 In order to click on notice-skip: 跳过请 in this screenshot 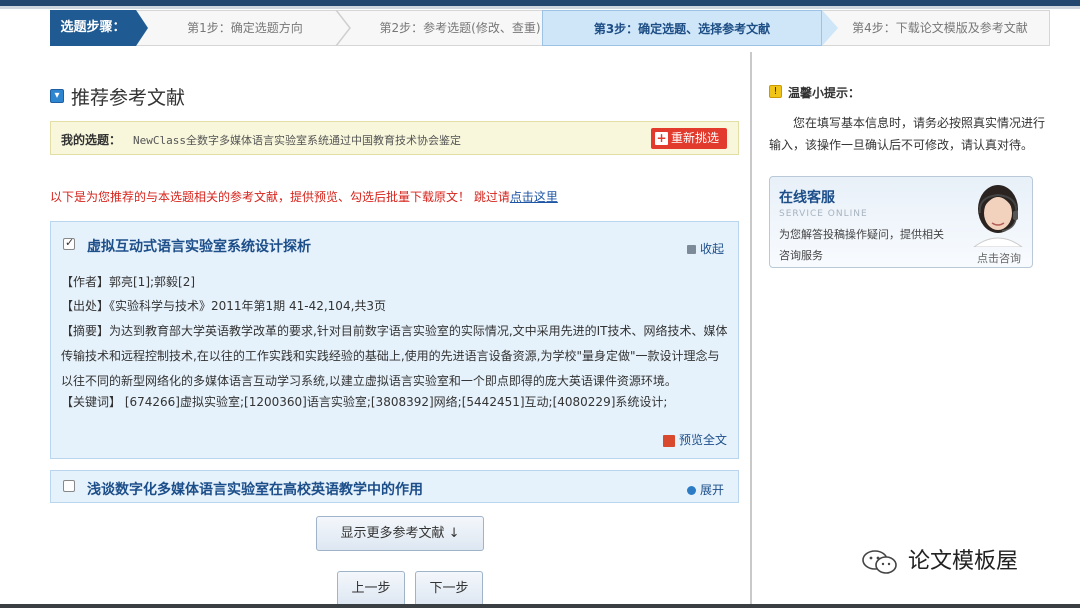, I will do `click(491, 197)`.